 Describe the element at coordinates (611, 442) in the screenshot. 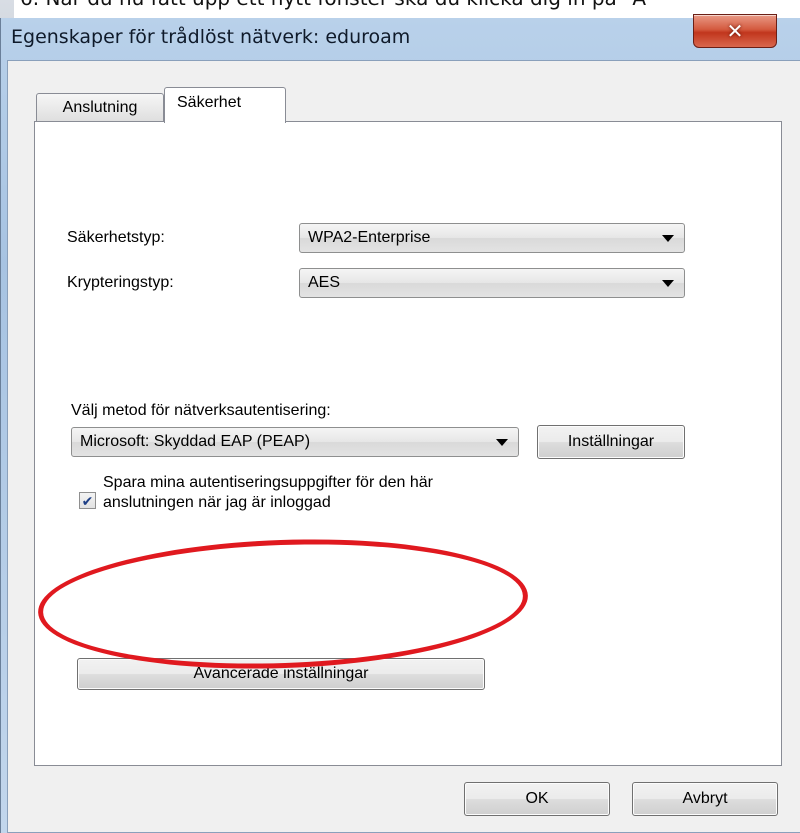

I see `auth-settings-button: Inställningar` at that location.